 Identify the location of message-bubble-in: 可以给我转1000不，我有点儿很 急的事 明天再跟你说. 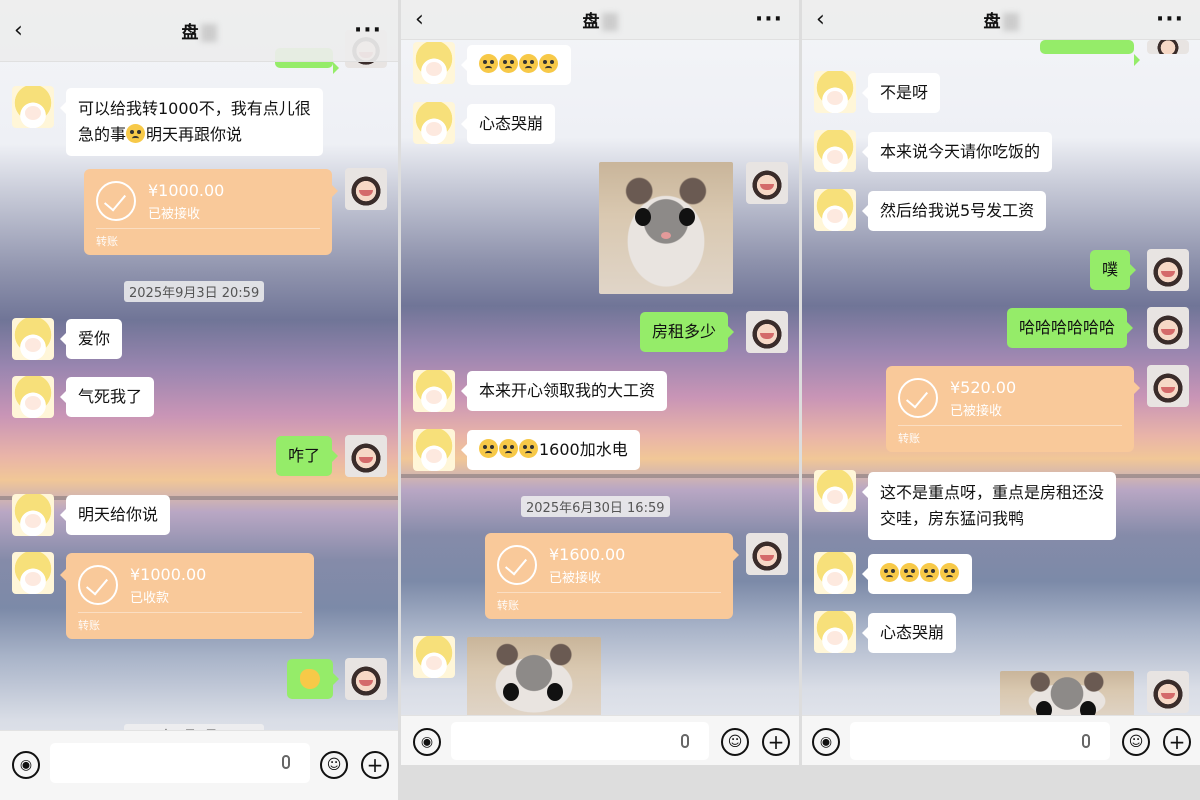
(191, 122).